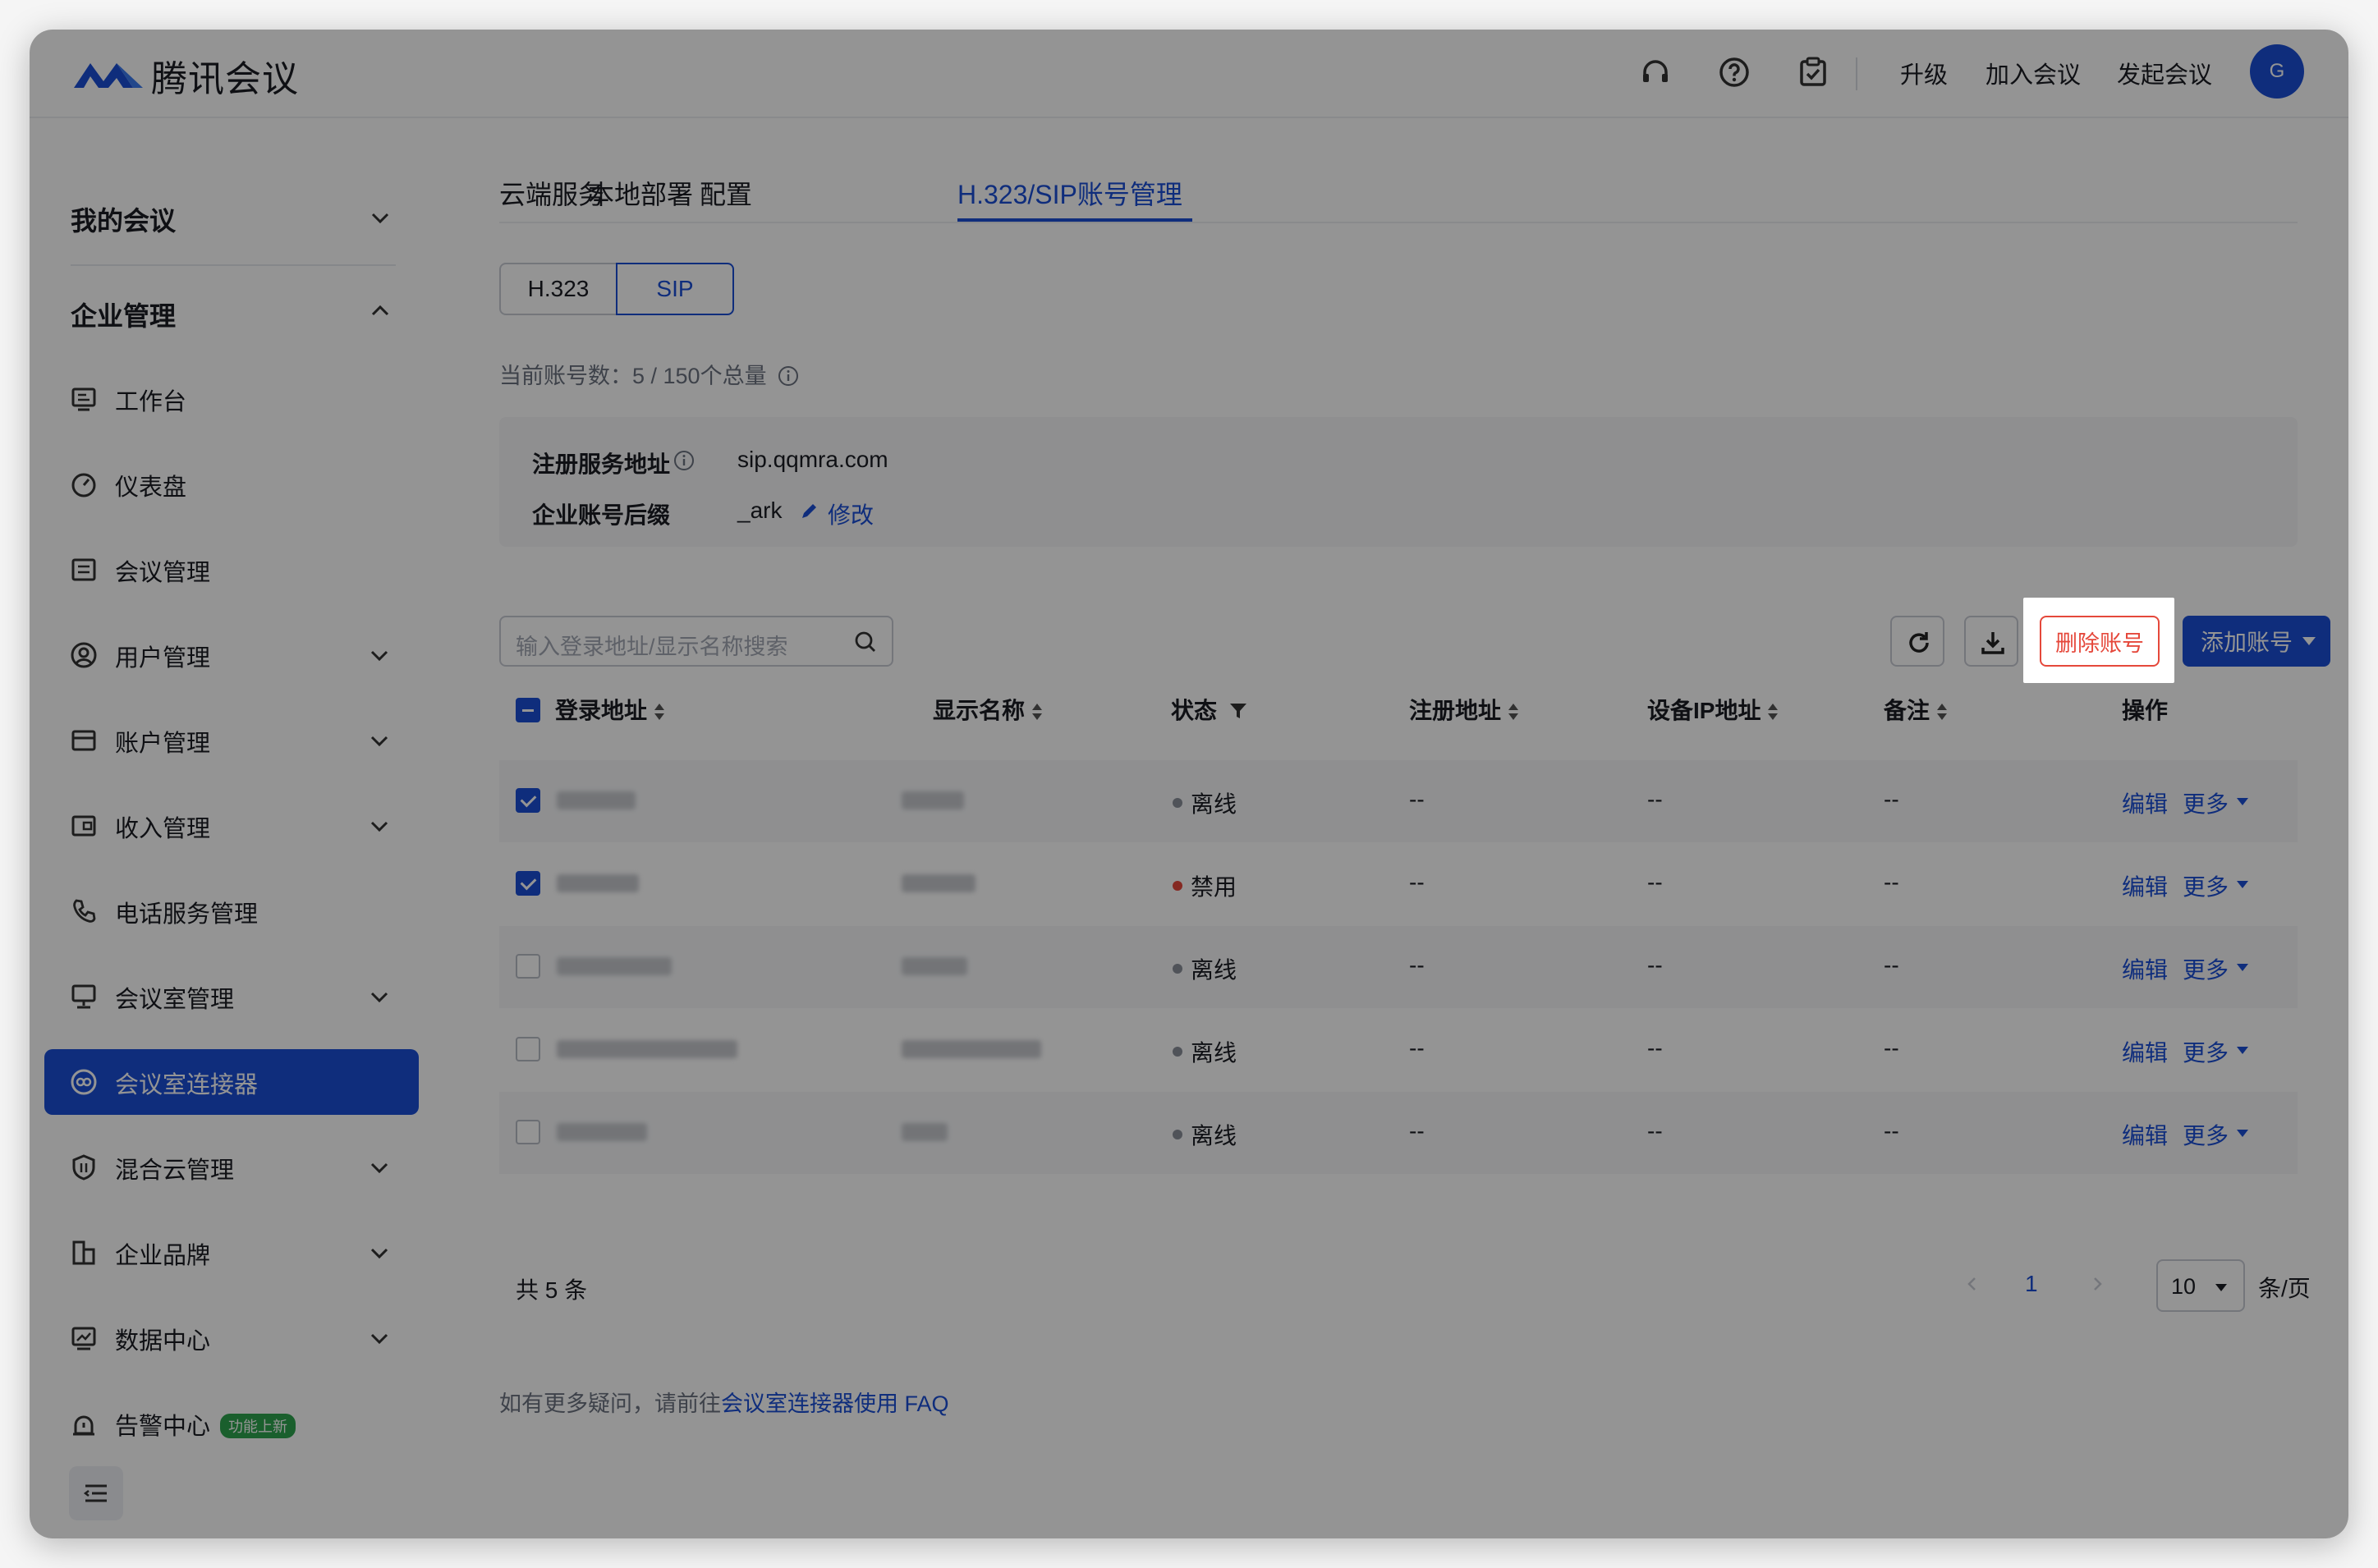  I want to click on sidebar-item-user-management: 用户管理, so click(231, 655).